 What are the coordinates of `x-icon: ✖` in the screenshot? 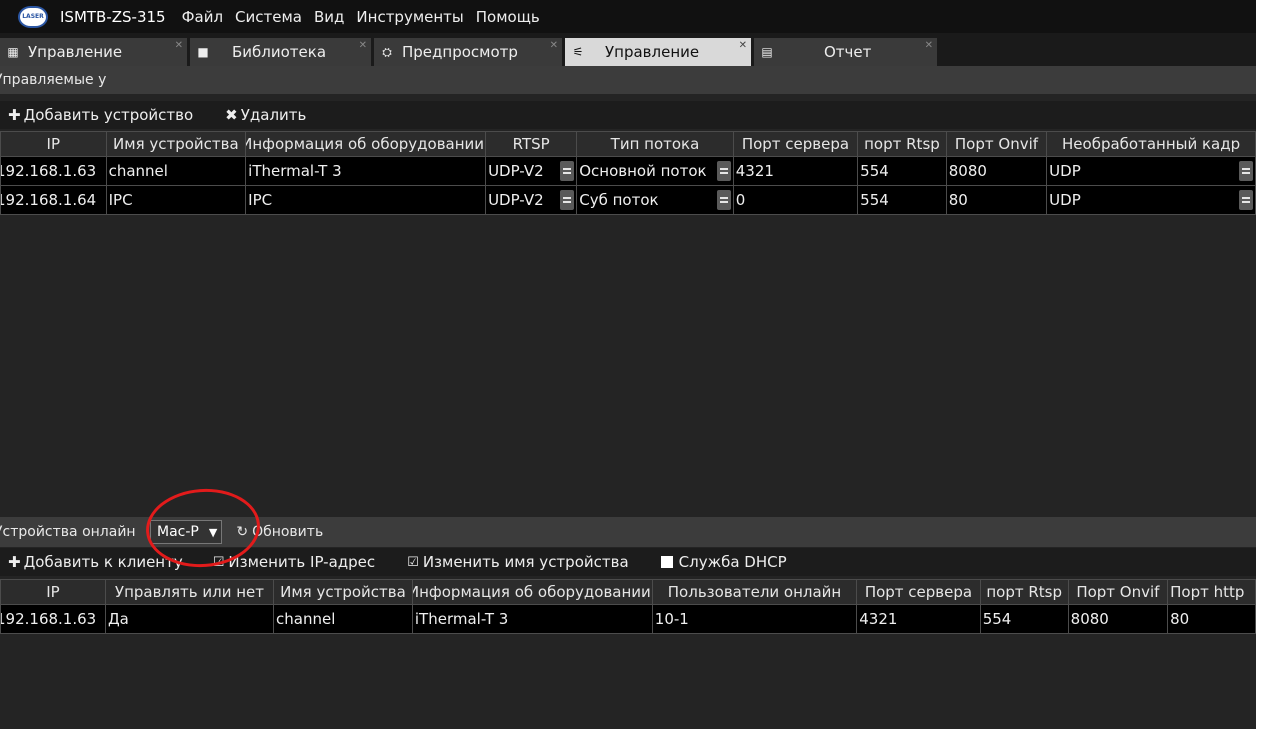 It's located at (231, 115).